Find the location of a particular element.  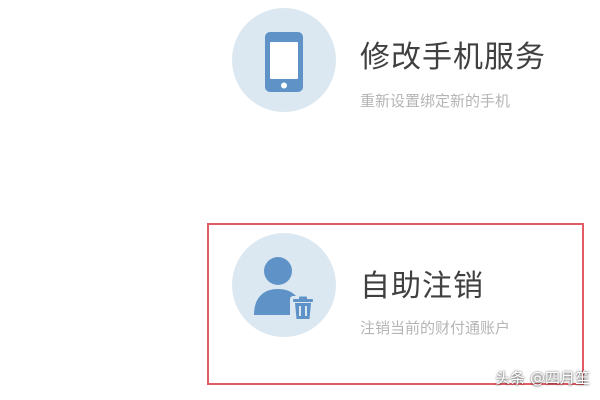

user-delete-icon is located at coordinates (284, 285).